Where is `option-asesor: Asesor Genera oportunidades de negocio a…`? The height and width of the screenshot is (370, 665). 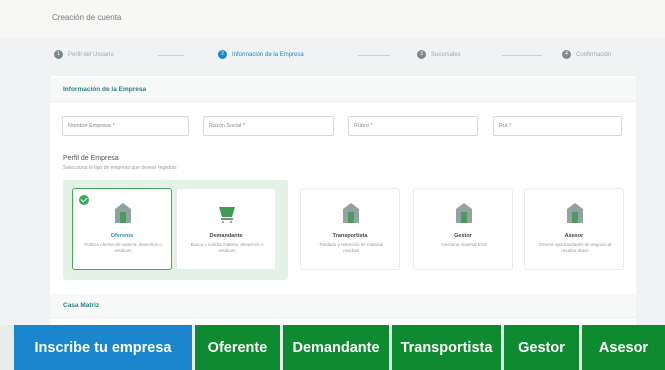 option-asesor: Asesor Genera oportunidades de negocio a… is located at coordinates (574, 229).